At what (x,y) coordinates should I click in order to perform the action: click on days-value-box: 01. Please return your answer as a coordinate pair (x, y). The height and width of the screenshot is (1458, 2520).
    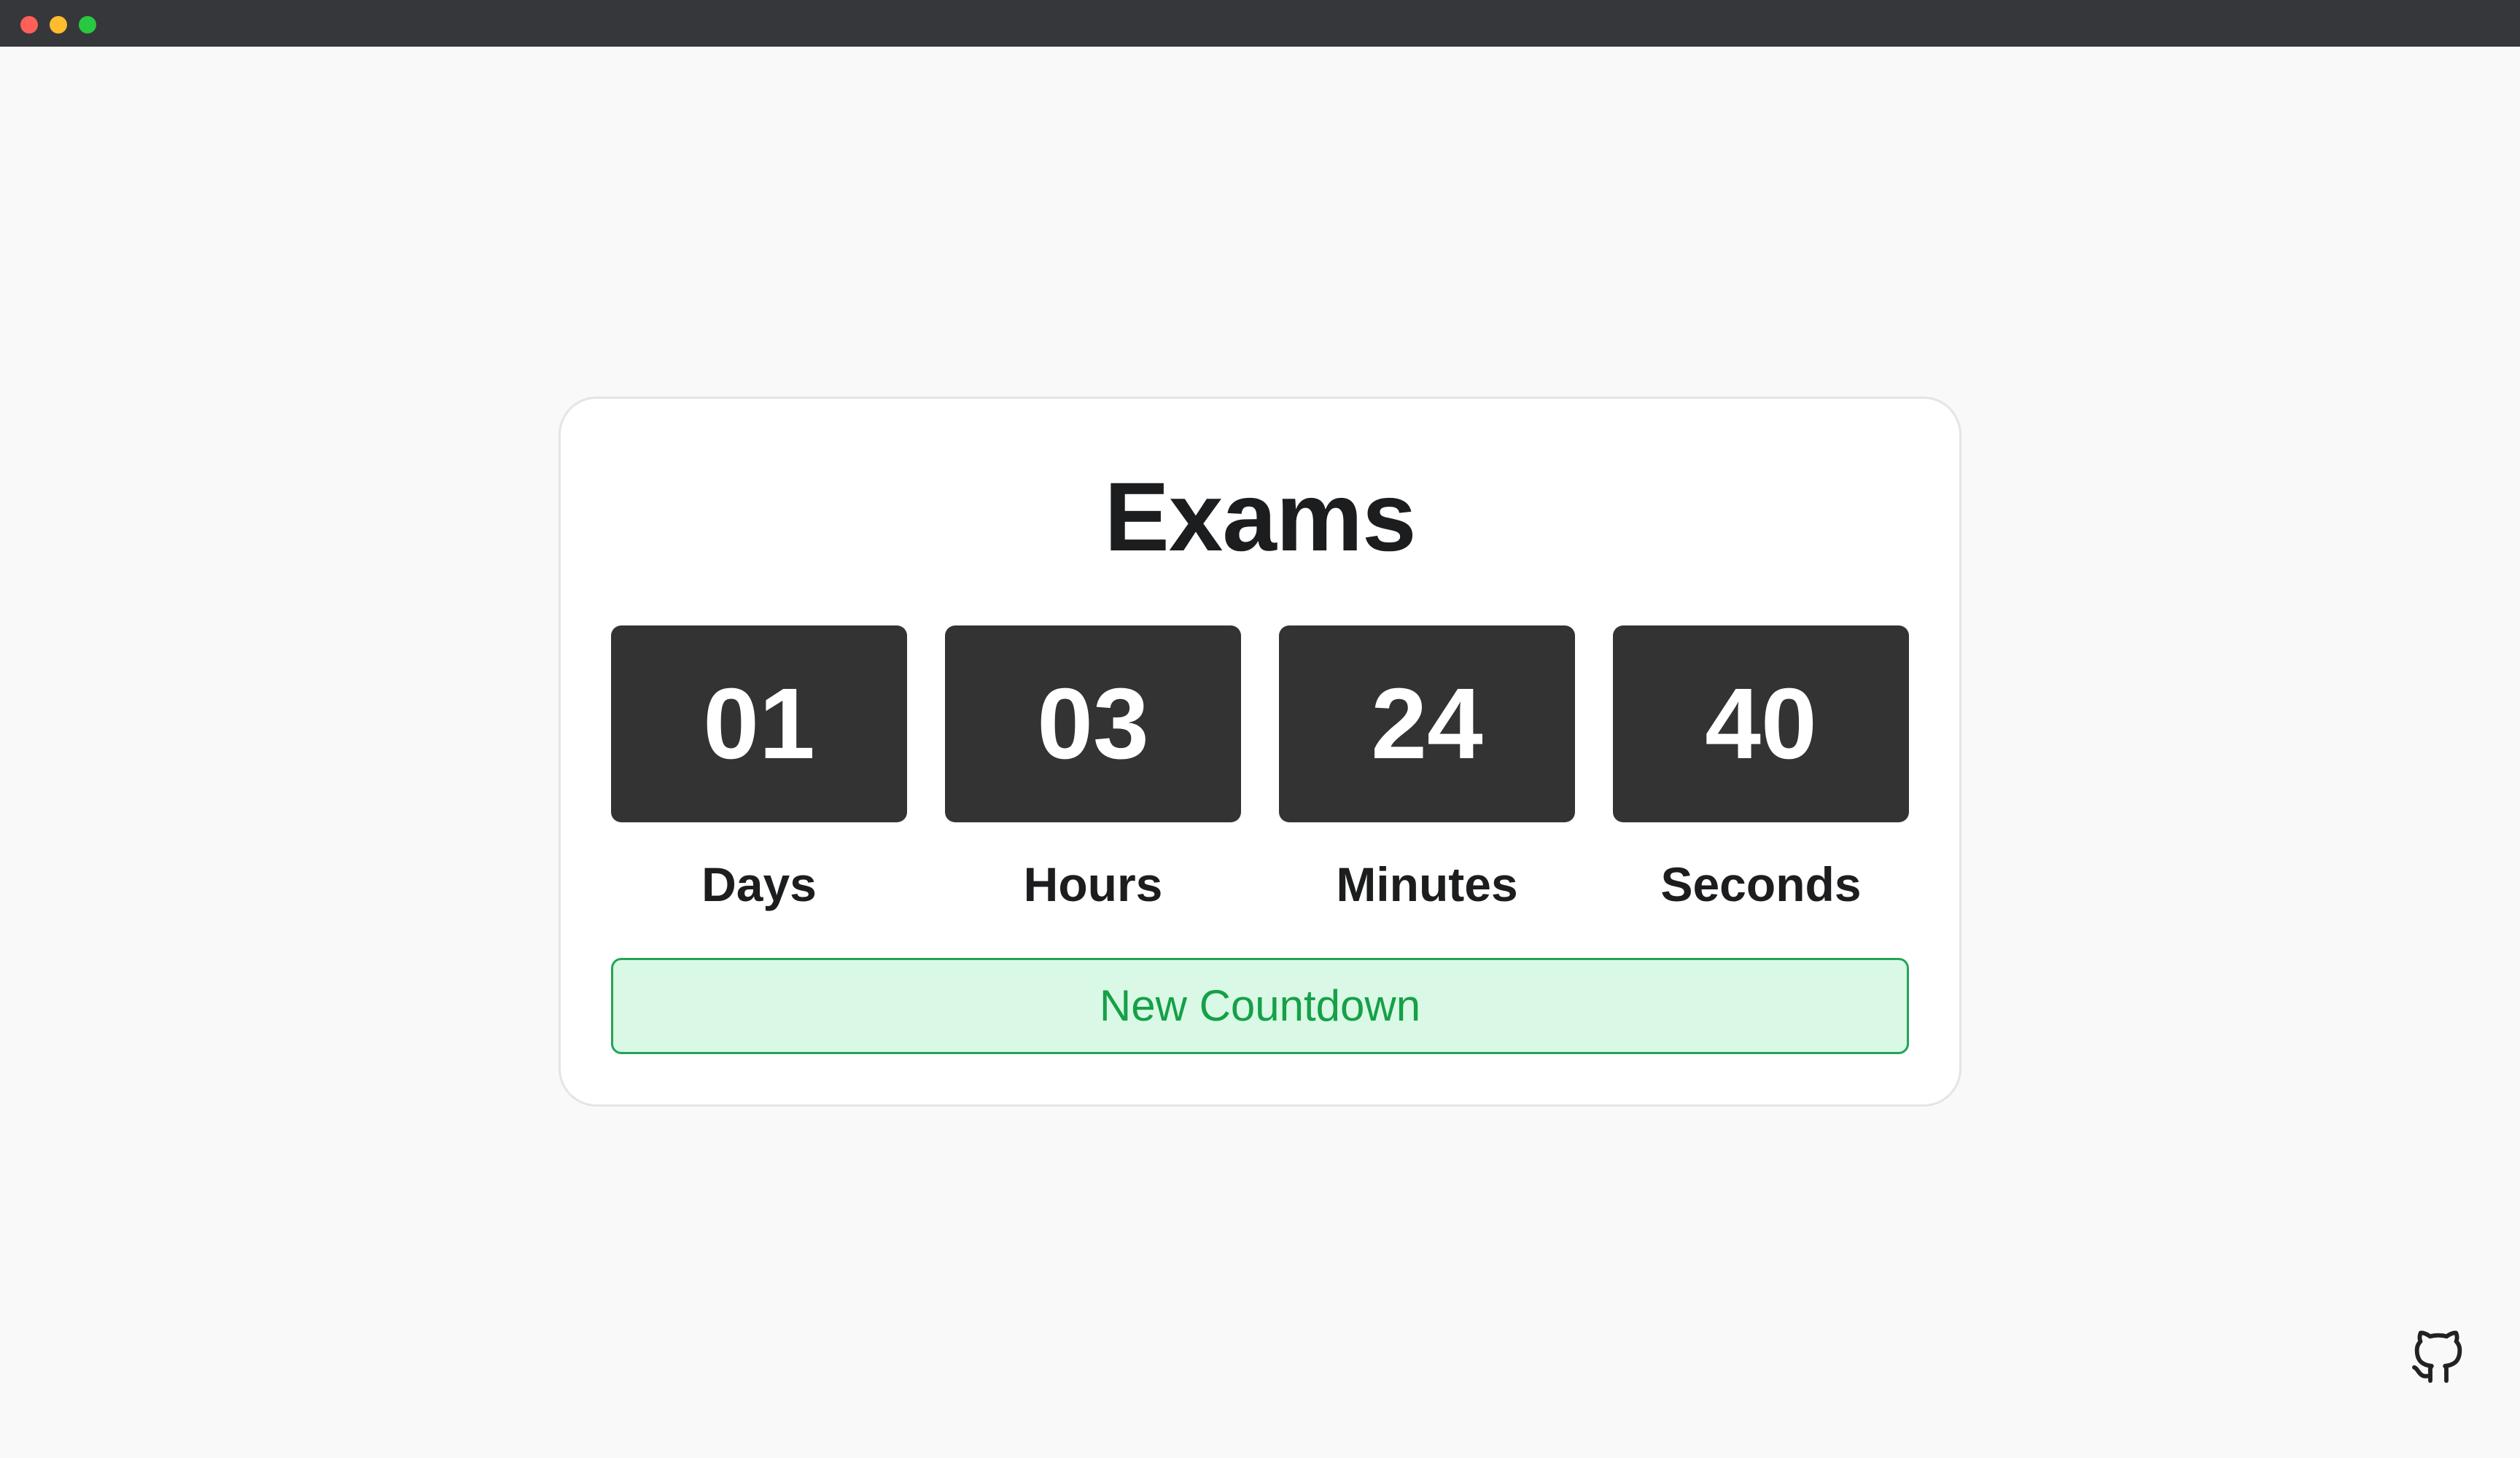
    Looking at the image, I should click on (759, 723).